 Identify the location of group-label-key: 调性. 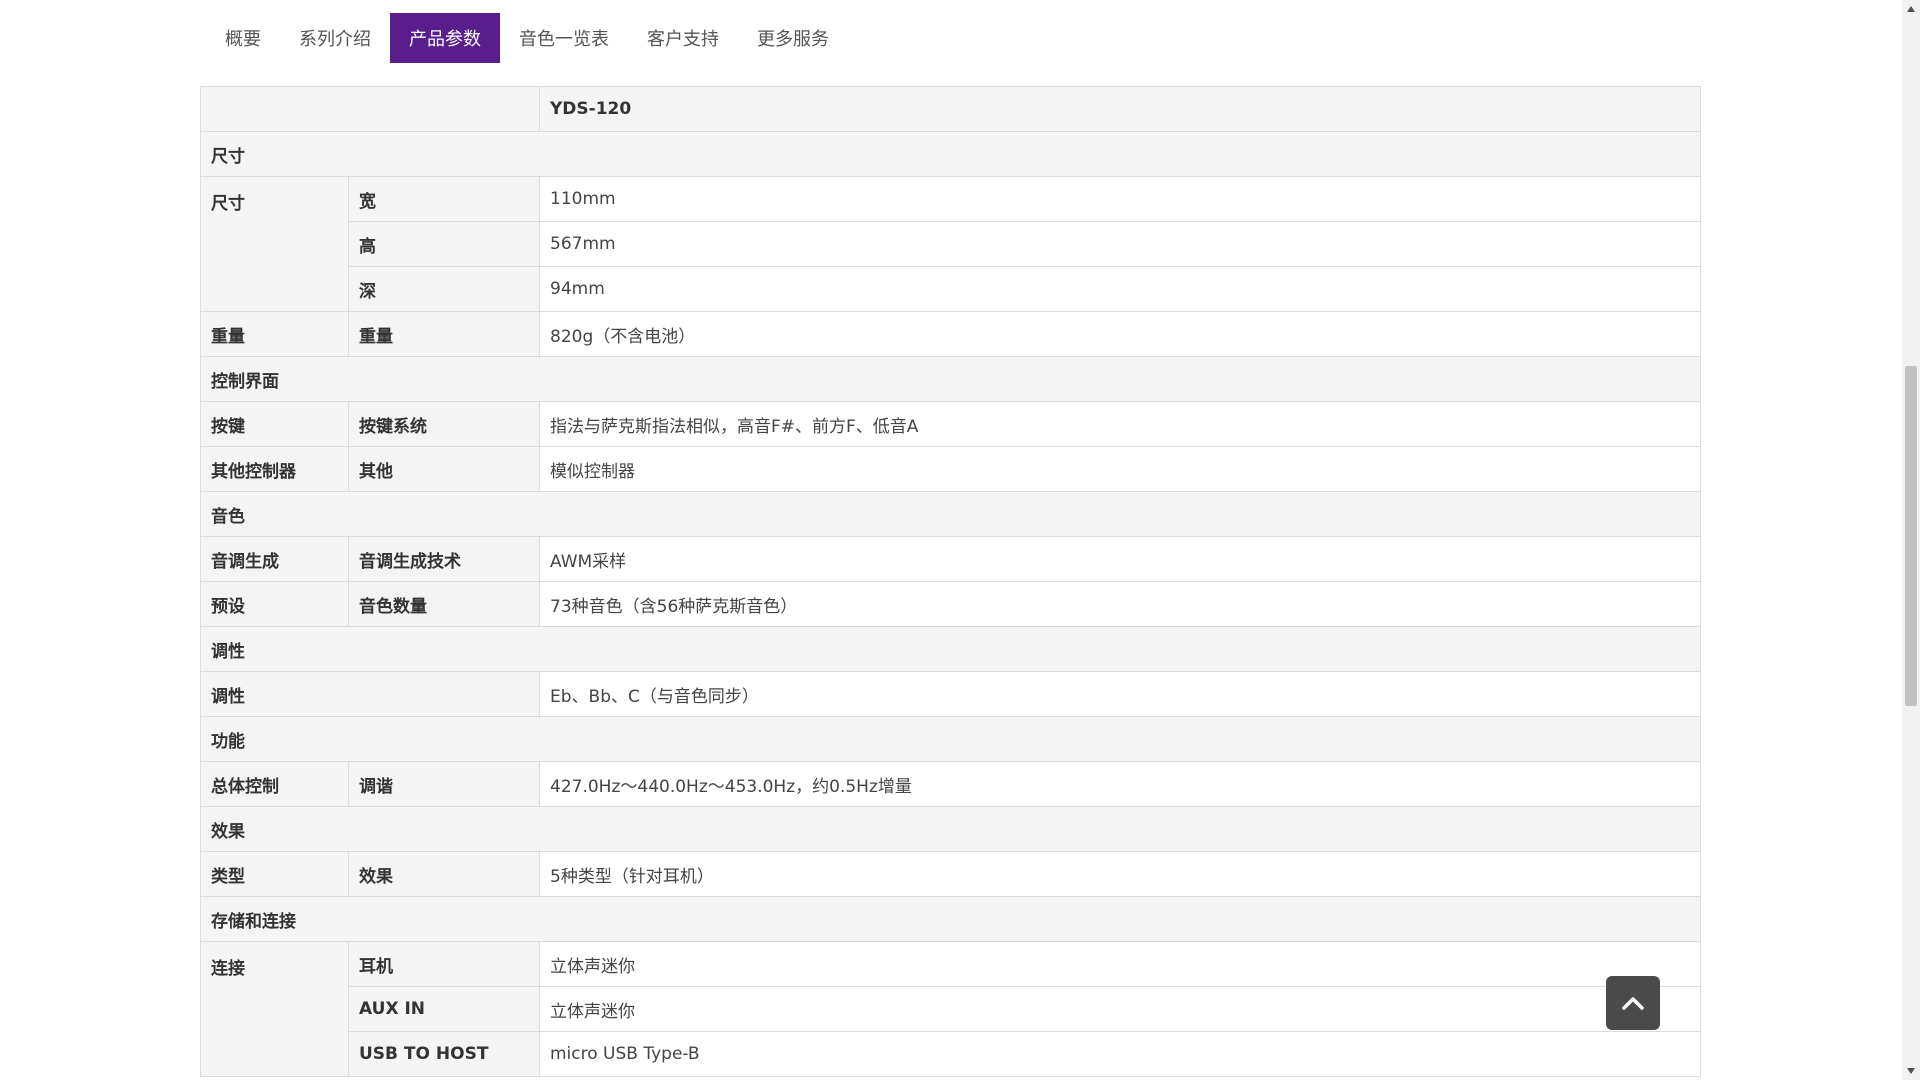
(370, 694).